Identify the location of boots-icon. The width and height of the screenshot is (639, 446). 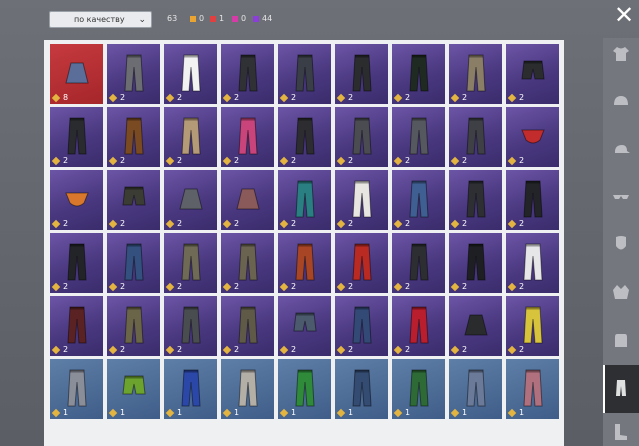
(621, 432).